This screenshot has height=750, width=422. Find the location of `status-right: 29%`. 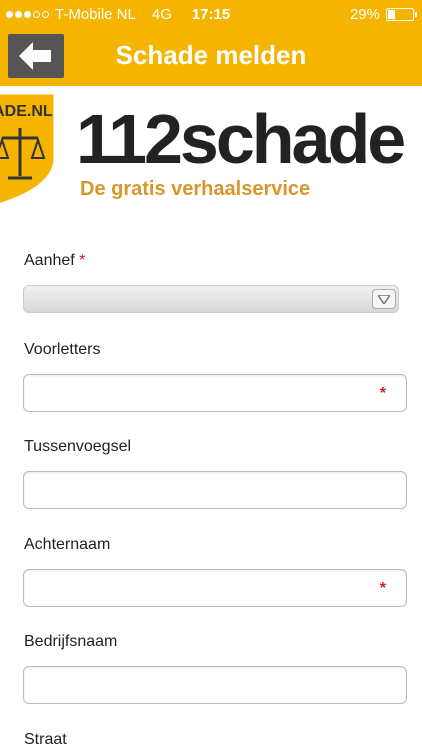

status-right: 29% is located at coordinates (383, 14).